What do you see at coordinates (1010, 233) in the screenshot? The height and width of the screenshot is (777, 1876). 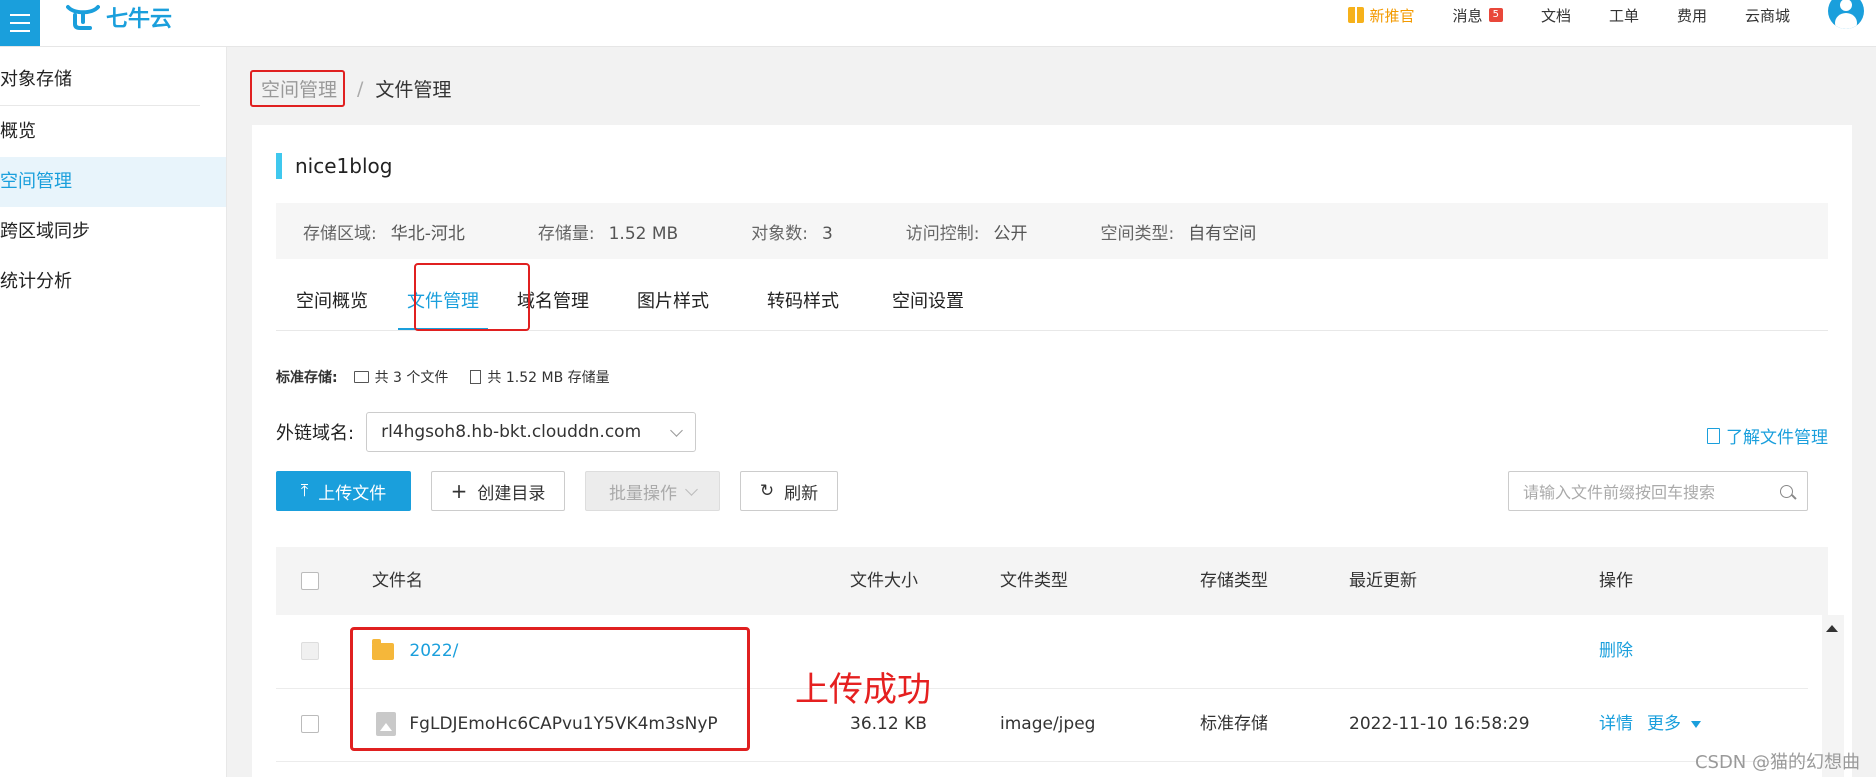 I see `info-value: 公开` at bounding box center [1010, 233].